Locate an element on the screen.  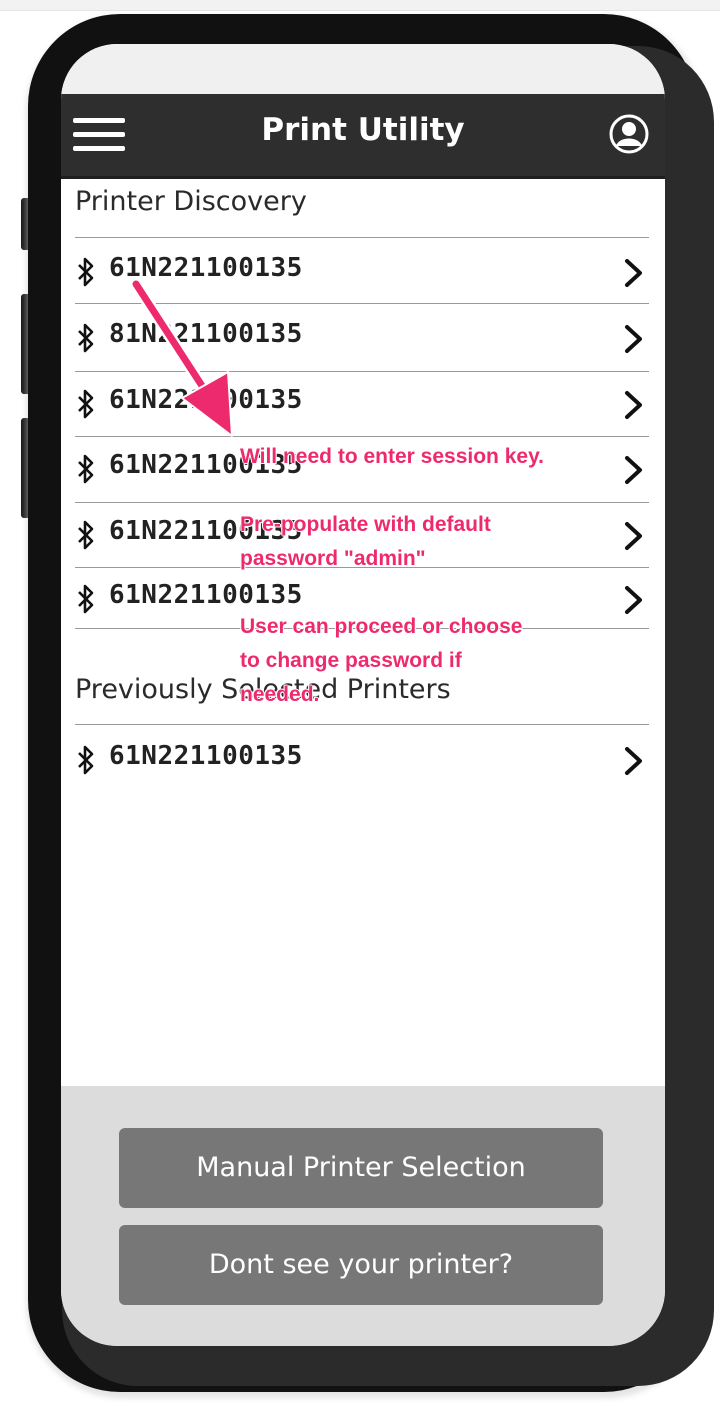
dont-see-printer-button: Dont see your printer? is located at coordinates (361, 1265).